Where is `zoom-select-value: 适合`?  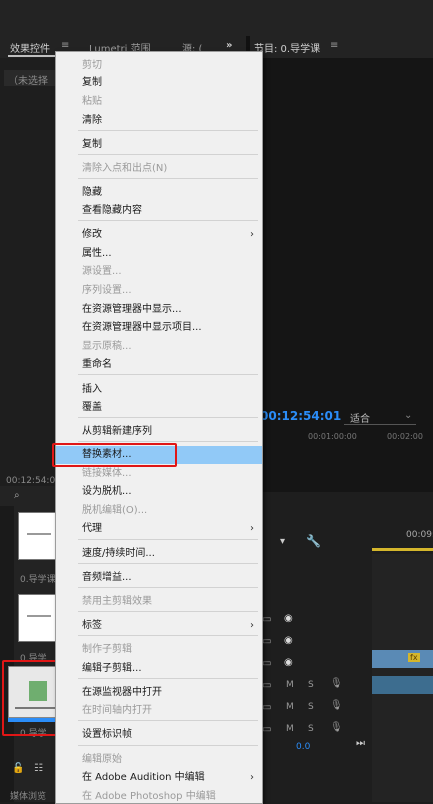 zoom-select-value: 适合 is located at coordinates (360, 419).